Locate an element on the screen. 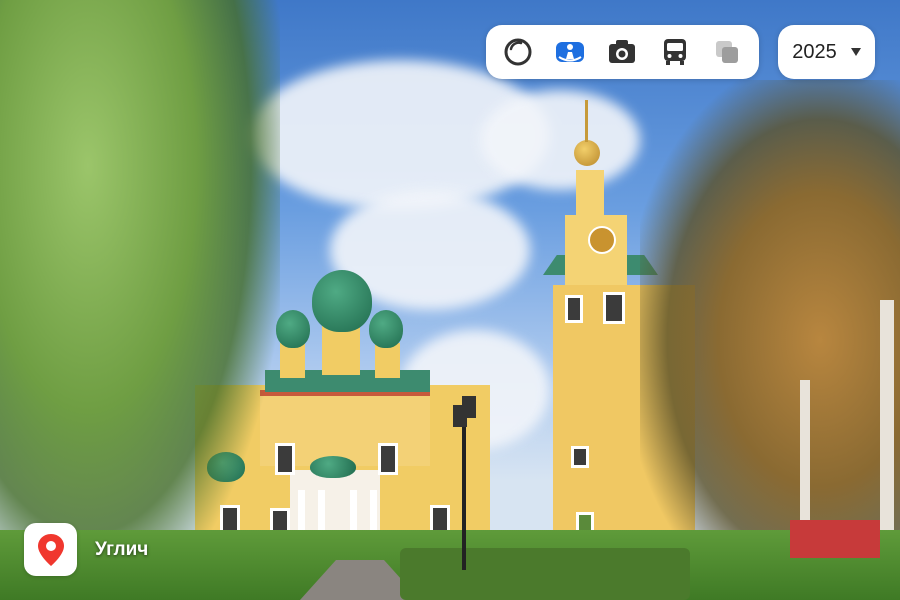 The width and height of the screenshot is (900, 600). layers-icon is located at coordinates (726, 52).